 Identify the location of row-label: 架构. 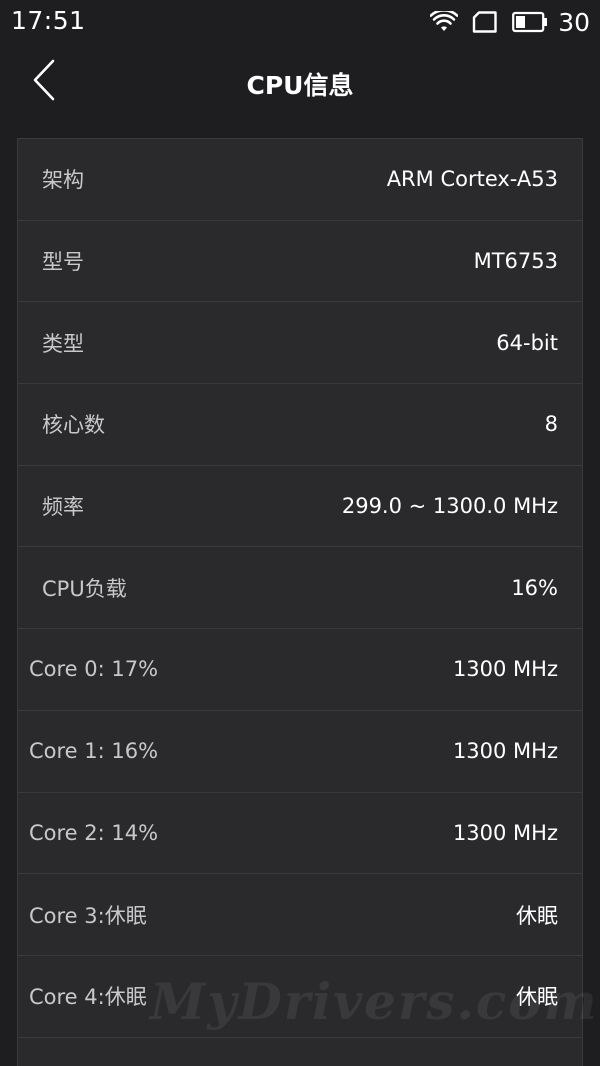
(63, 180).